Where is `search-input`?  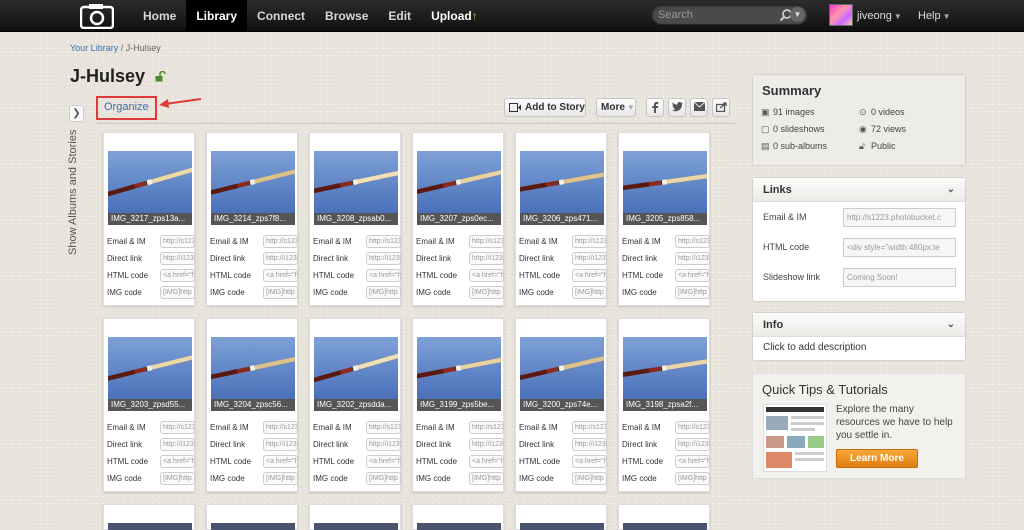 search-input is located at coordinates (718, 15).